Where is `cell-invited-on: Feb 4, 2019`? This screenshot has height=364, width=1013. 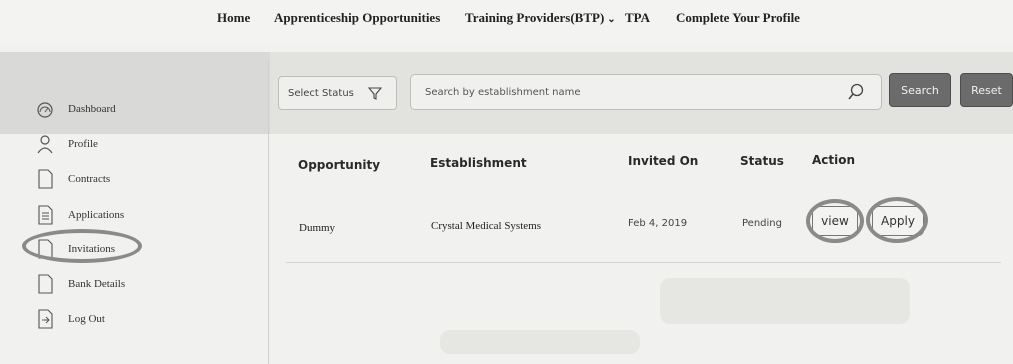
cell-invited-on: Feb 4, 2019 is located at coordinates (658, 223).